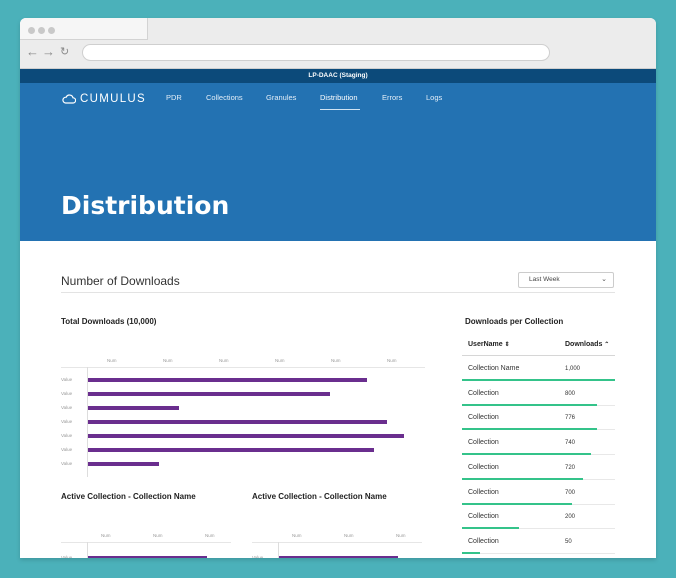 The image size is (676, 578). Describe the element at coordinates (338, 76) in the screenshot. I see `environment-banner: LP-DAAC (Staging)` at that location.